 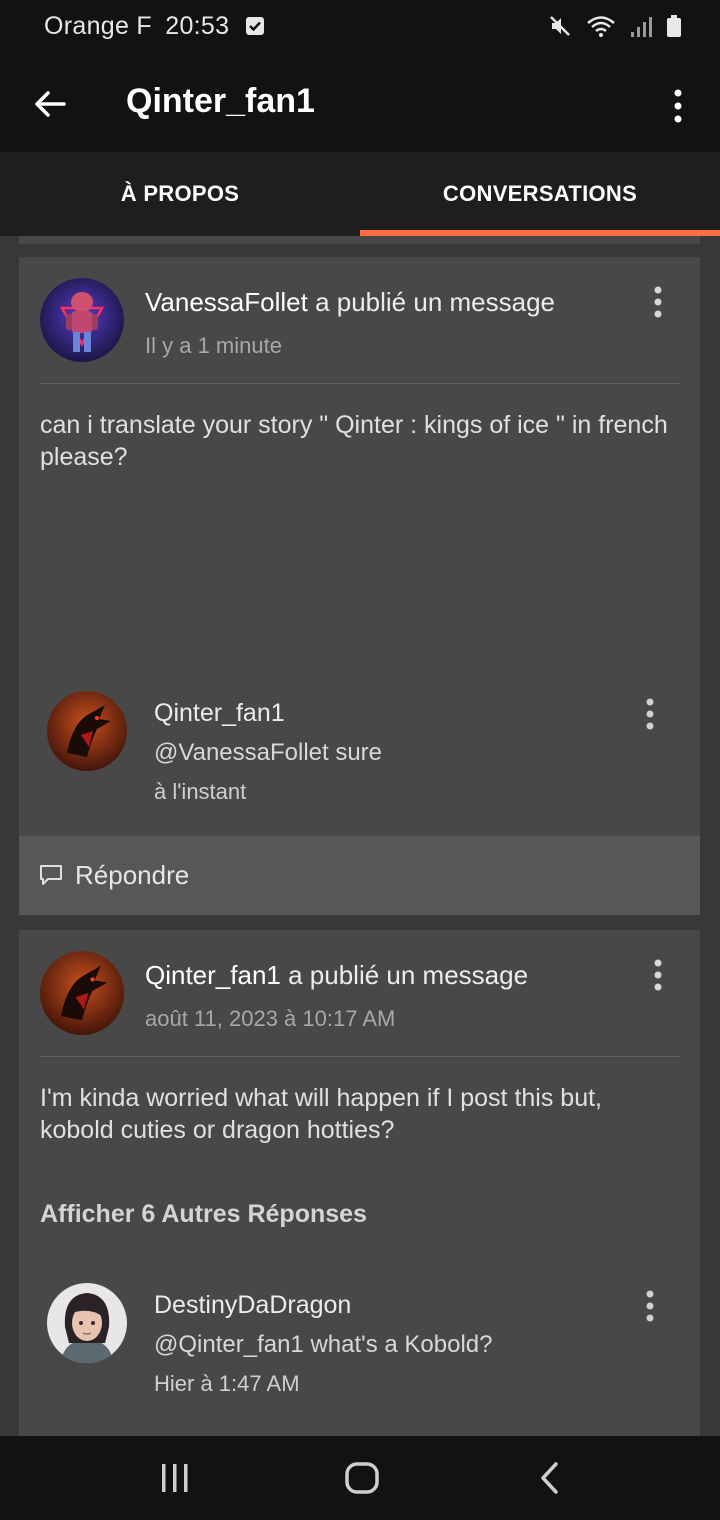 What do you see at coordinates (254, 26) in the screenshot?
I see `checkbox-notification-icon` at bounding box center [254, 26].